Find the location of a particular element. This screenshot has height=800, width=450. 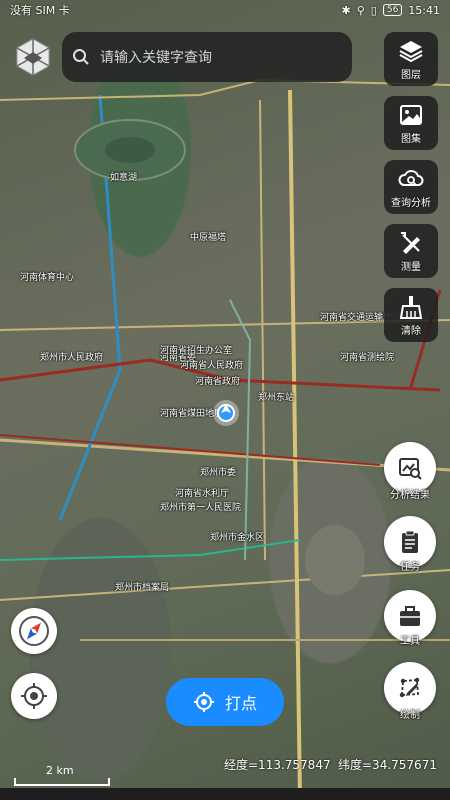

search-bar: 请输入关键字查询 is located at coordinates (207, 57).